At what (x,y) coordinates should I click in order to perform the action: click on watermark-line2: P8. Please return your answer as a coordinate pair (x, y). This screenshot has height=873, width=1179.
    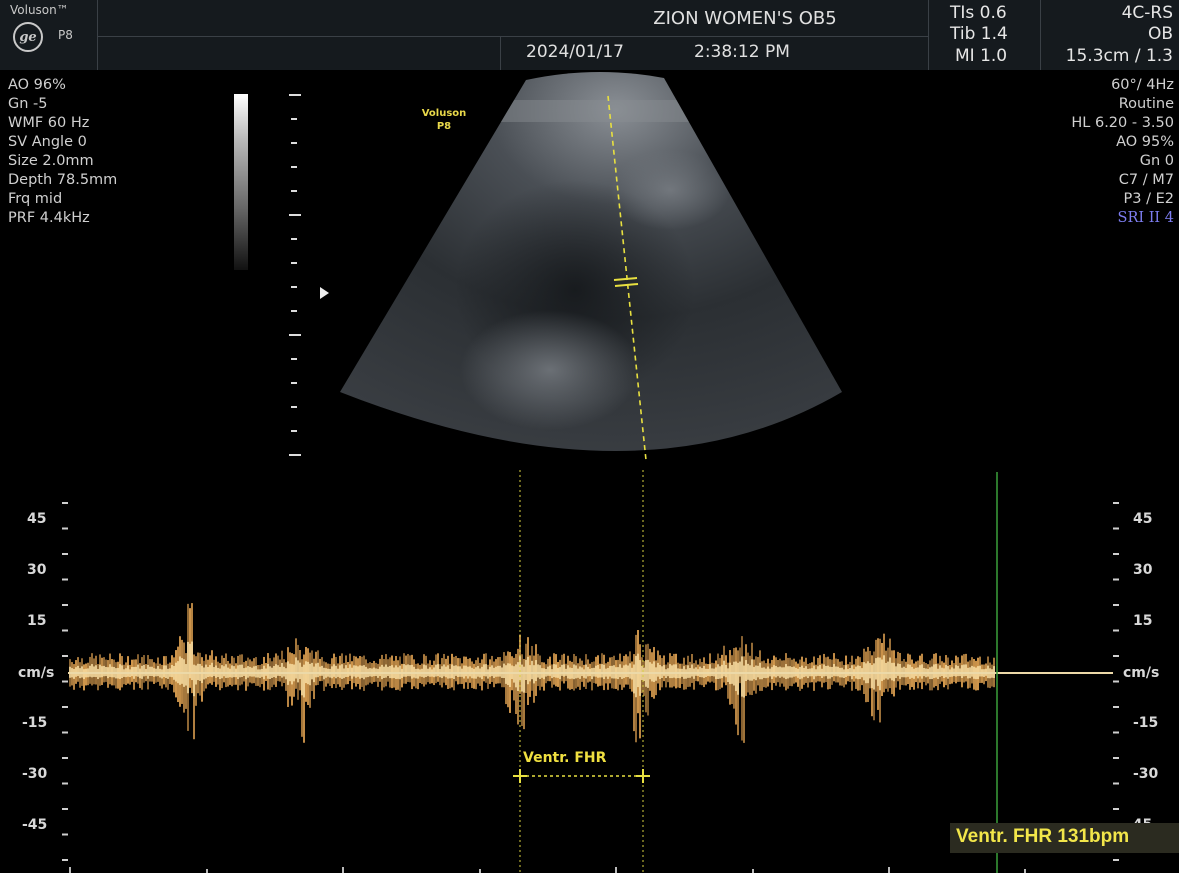
    Looking at the image, I should click on (444, 126).